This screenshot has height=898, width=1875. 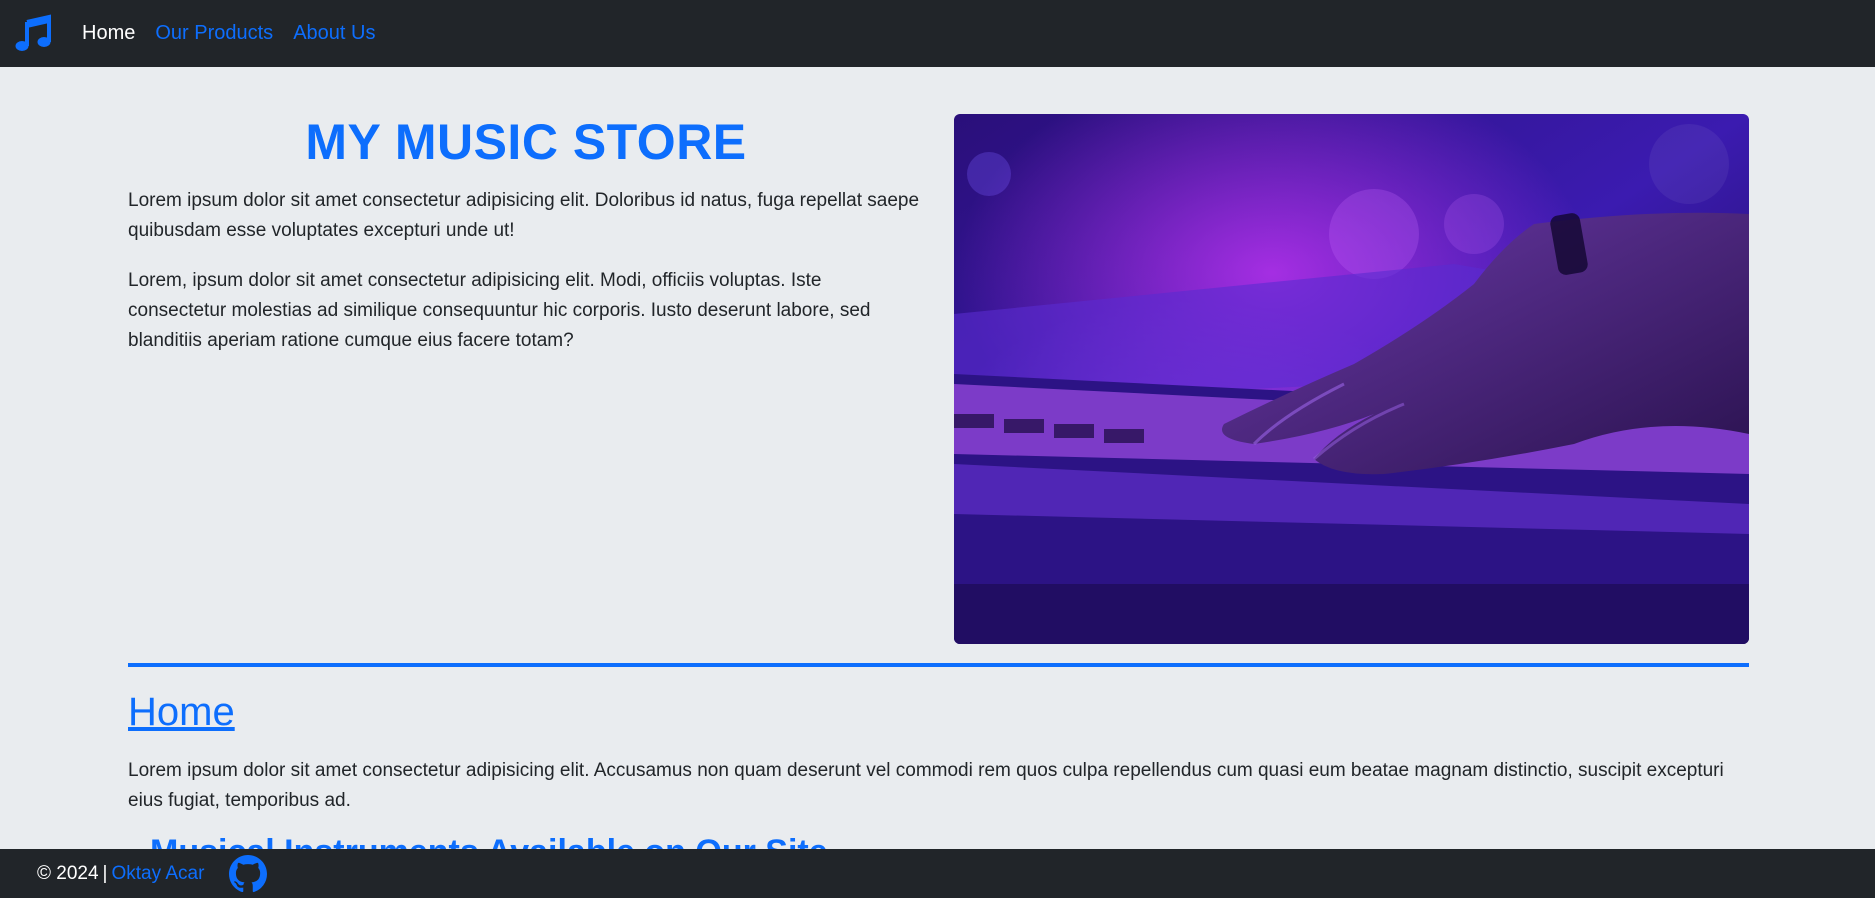 I want to click on copyright-text: © 2024, so click(x=68, y=873).